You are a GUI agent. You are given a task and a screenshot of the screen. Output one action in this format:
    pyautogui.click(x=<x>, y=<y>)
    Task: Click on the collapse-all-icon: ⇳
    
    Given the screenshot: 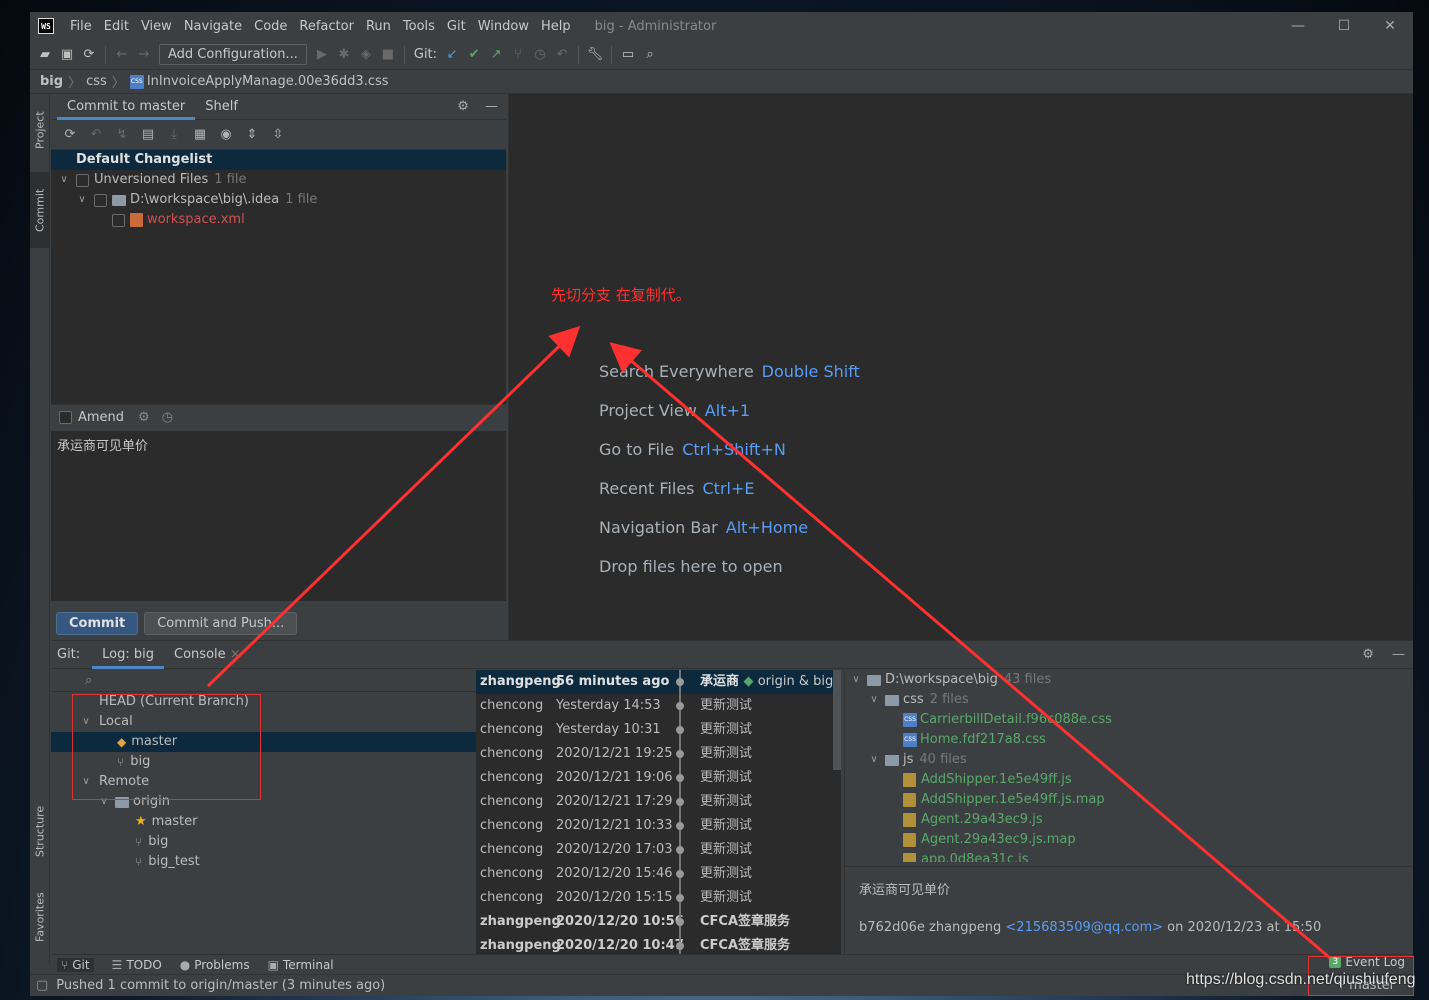 What is the action you would take?
    pyautogui.click(x=278, y=134)
    